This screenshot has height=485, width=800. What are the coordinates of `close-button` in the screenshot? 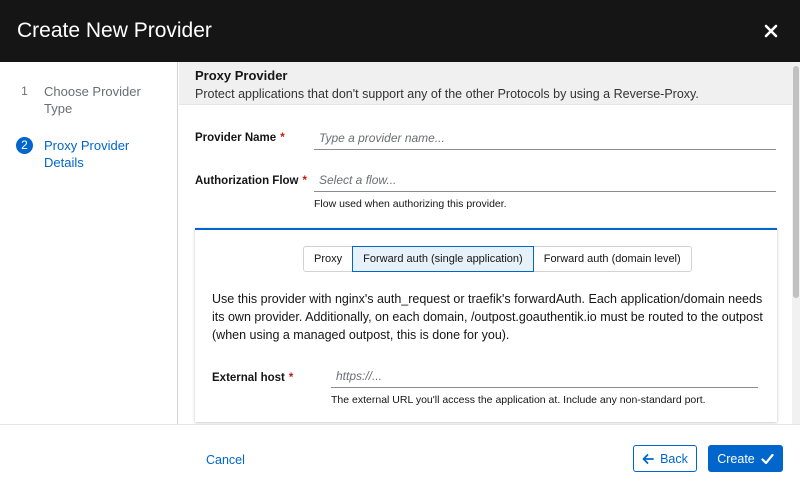 It's located at (771, 31).